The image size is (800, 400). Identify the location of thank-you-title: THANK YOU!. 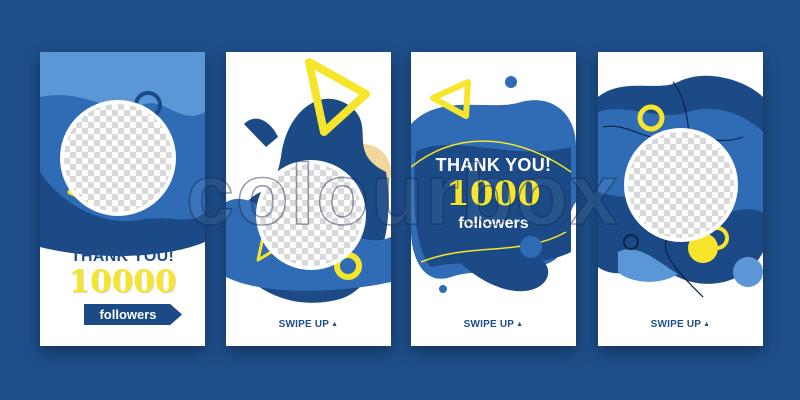
(493, 165).